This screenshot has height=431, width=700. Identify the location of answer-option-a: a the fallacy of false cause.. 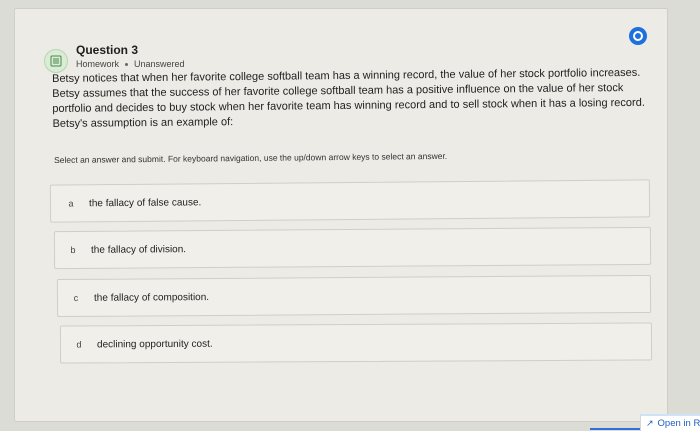
(350, 201).